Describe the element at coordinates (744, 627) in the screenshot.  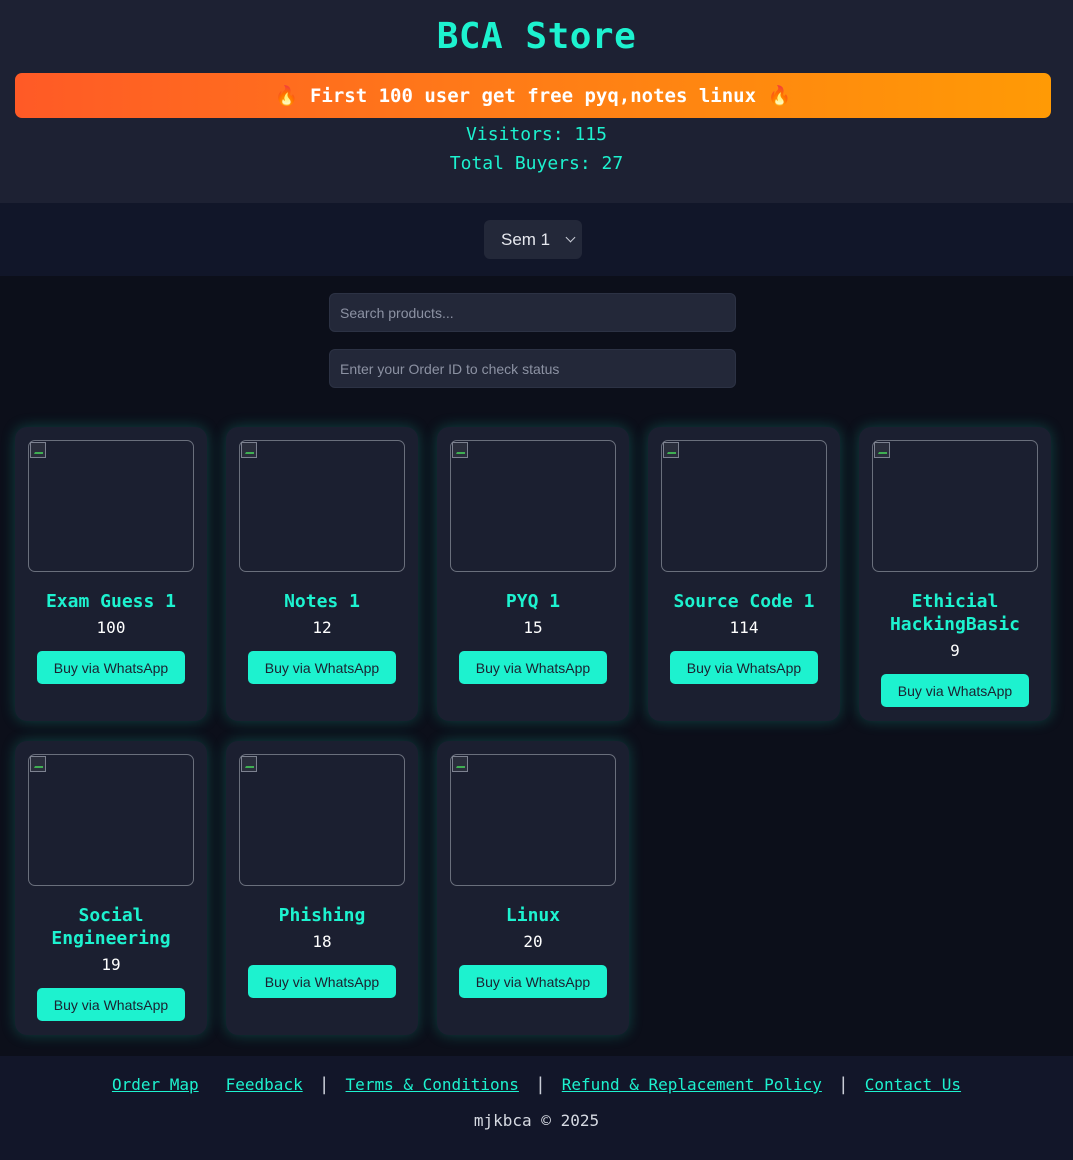
I see `product-price: 114` at that location.